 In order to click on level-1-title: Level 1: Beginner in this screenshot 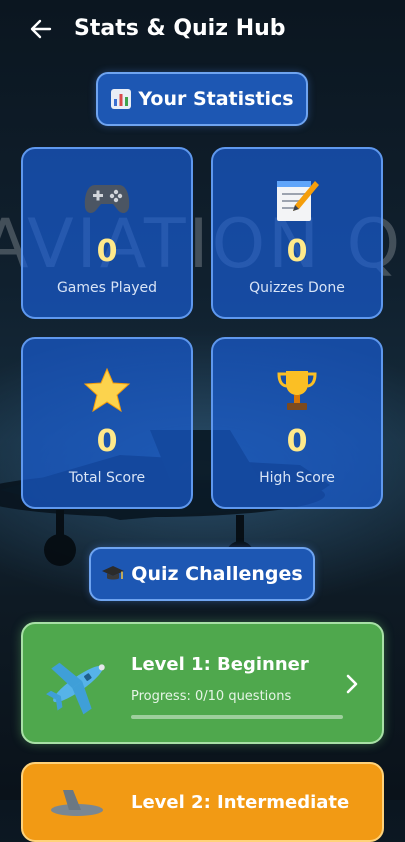, I will do `click(220, 664)`.